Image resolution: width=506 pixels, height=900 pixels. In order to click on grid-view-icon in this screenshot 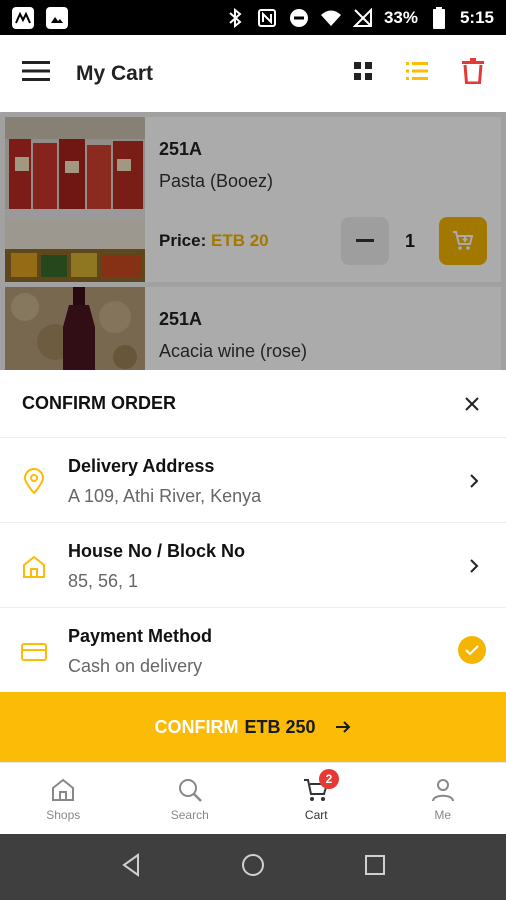, I will do `click(363, 73)`.